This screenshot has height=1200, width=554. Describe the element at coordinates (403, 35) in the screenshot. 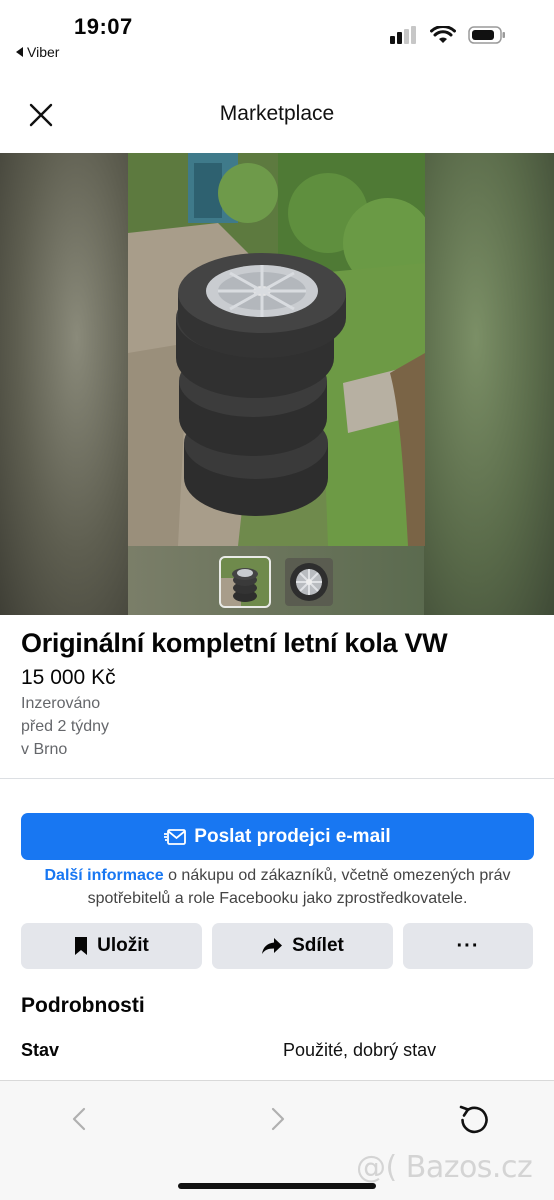

I see `cellular-signal-icon` at that location.